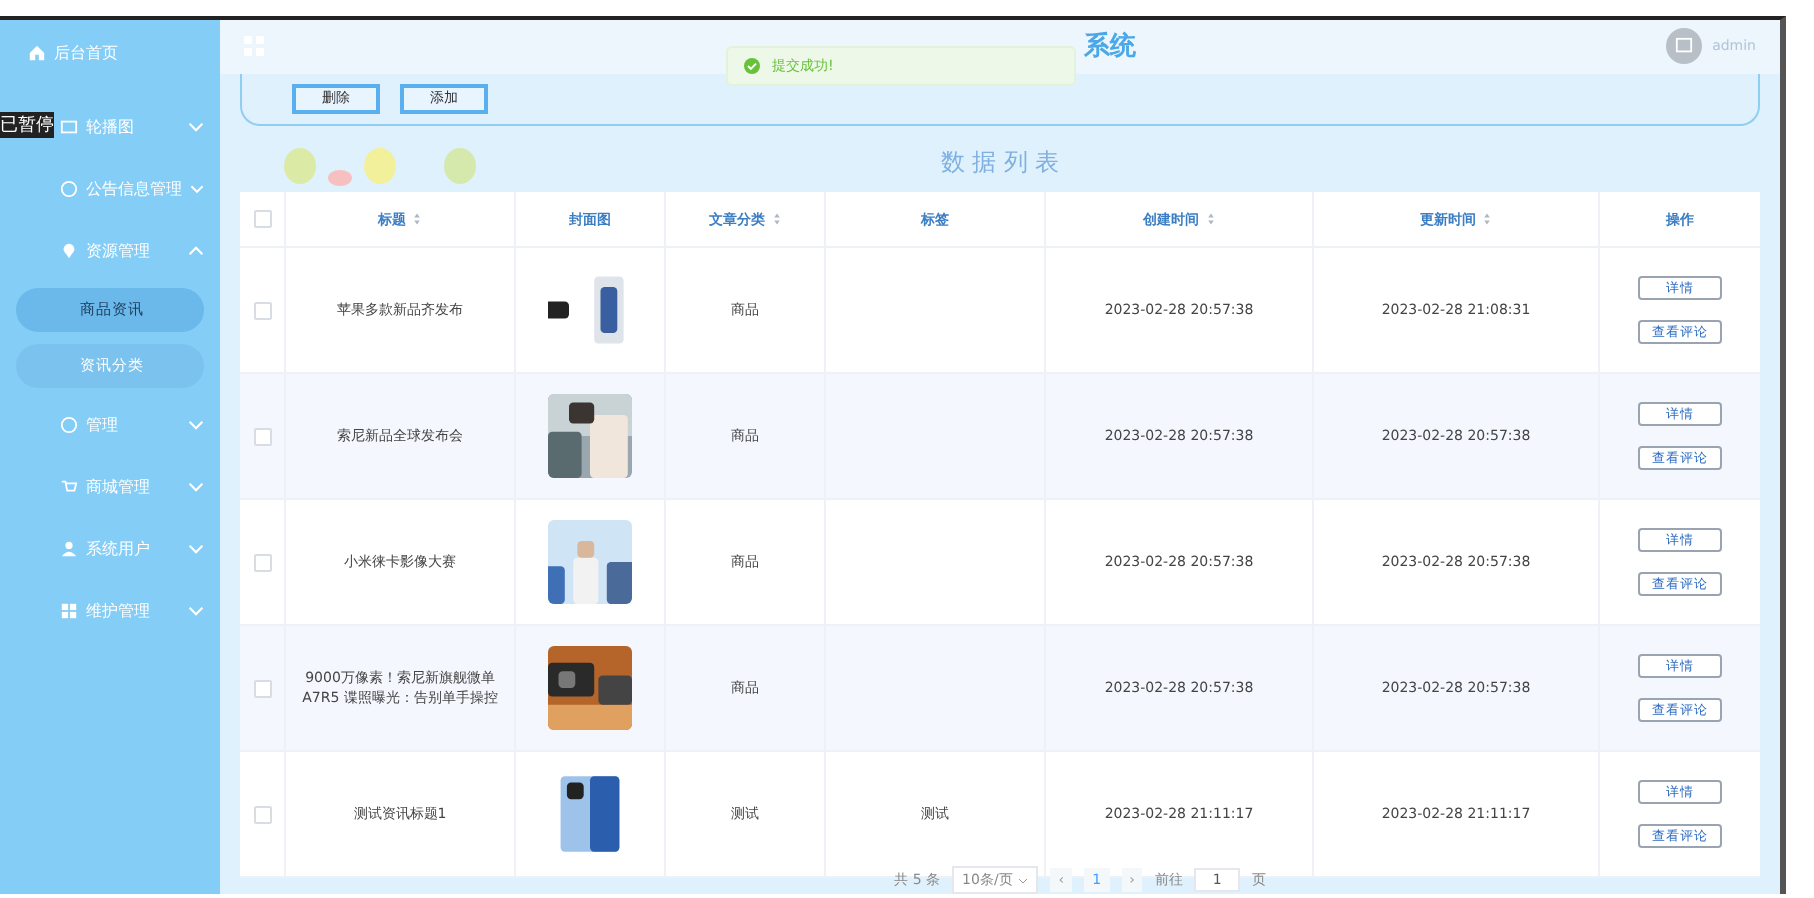  What do you see at coordinates (69, 127) in the screenshot?
I see `image-icon` at bounding box center [69, 127].